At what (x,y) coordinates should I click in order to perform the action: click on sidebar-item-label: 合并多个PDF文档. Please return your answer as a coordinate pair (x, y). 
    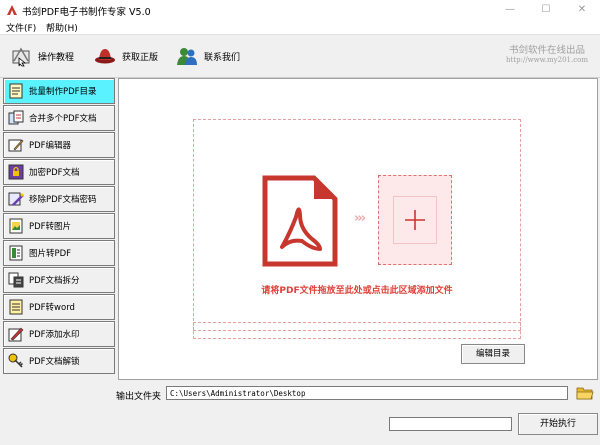
    Looking at the image, I should click on (63, 119).